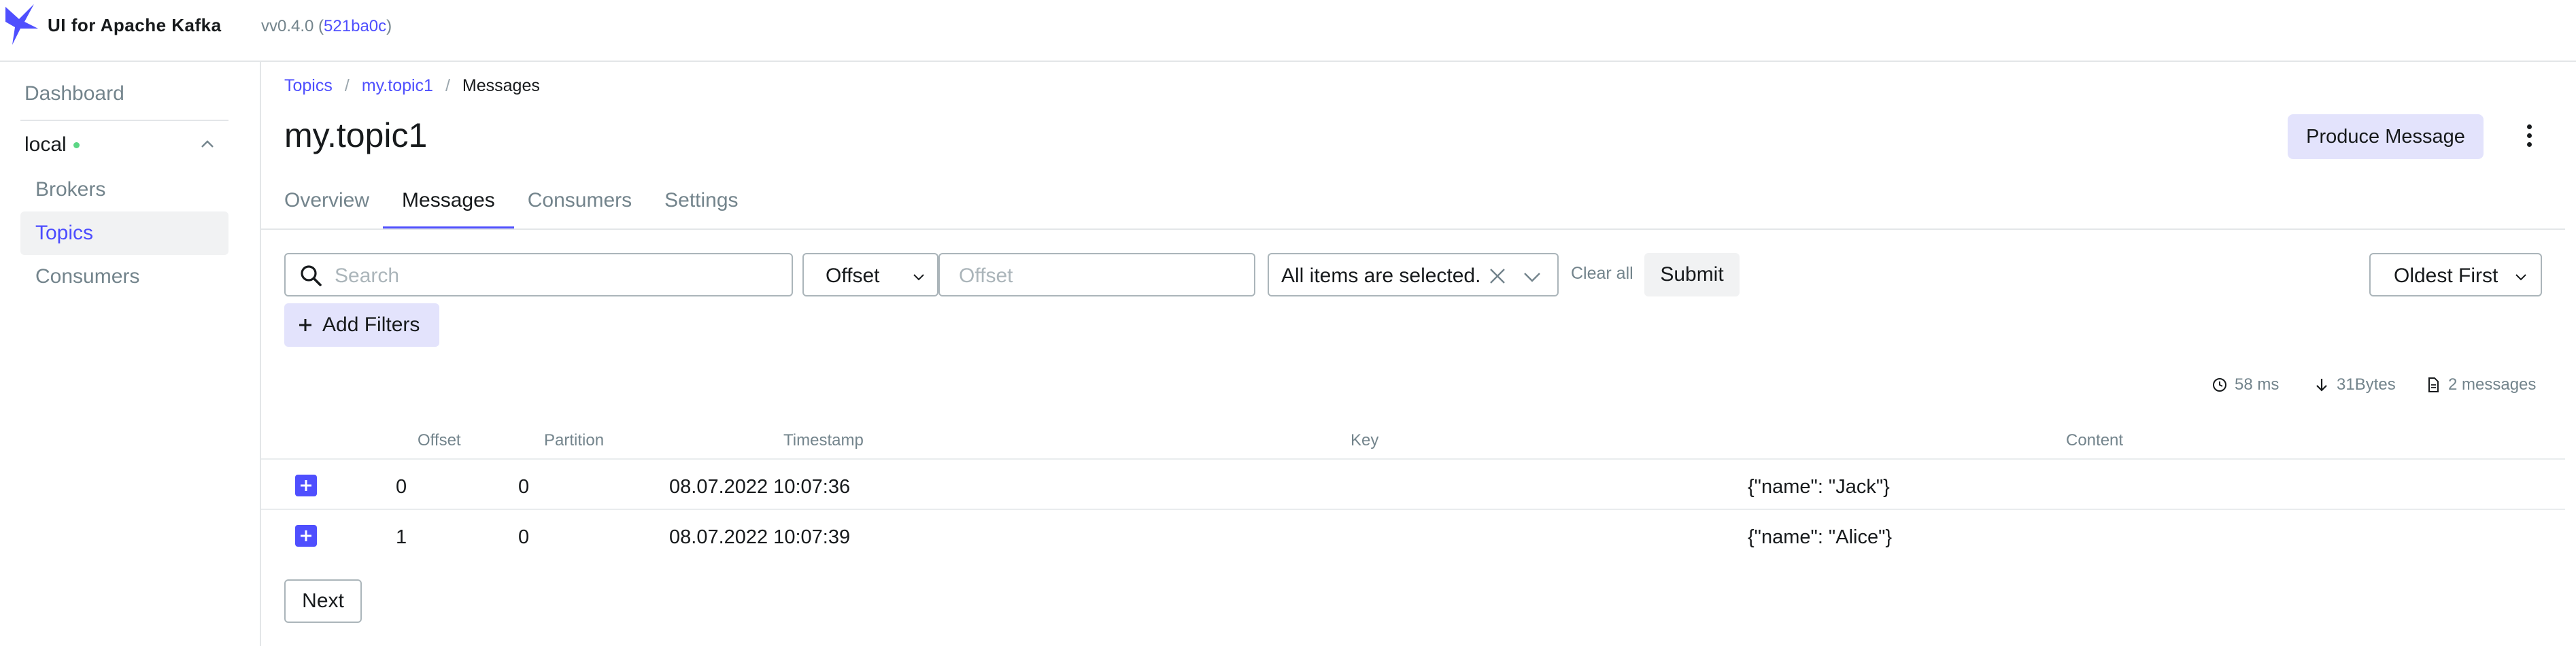  What do you see at coordinates (135, 26) in the screenshot?
I see `app-title: UI for Apache Kafka` at bounding box center [135, 26].